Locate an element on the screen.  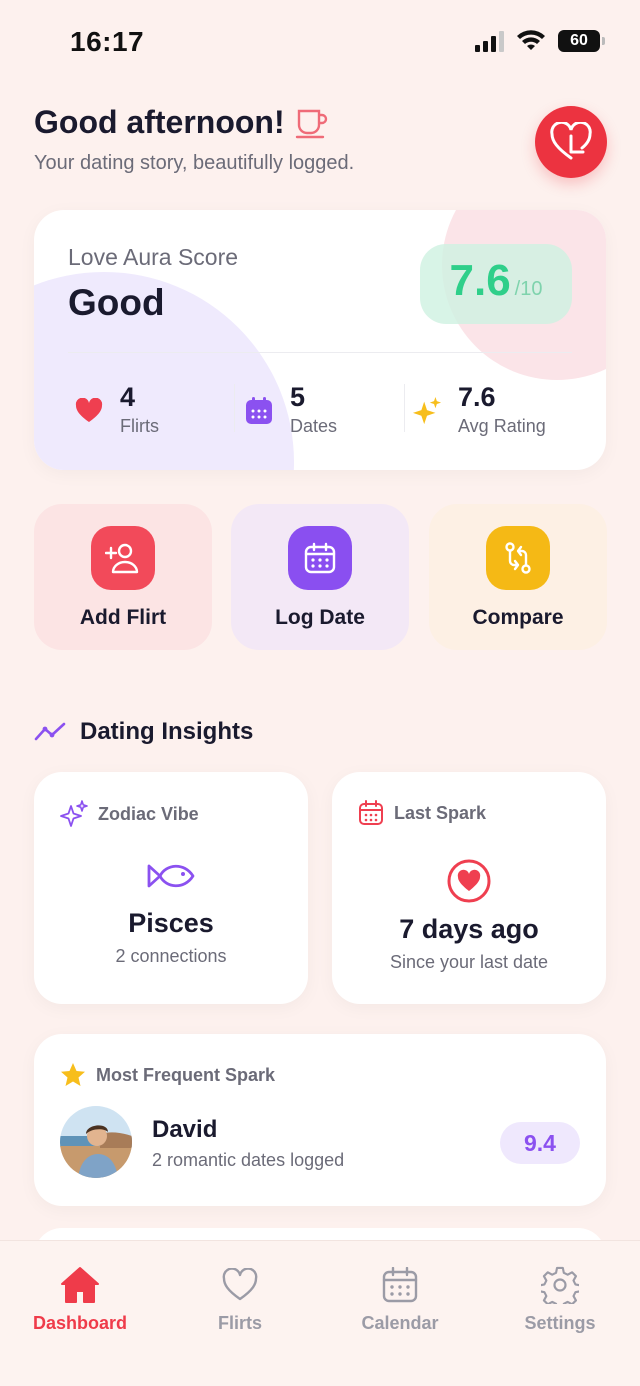
star-icon is located at coordinates (73, 1074).